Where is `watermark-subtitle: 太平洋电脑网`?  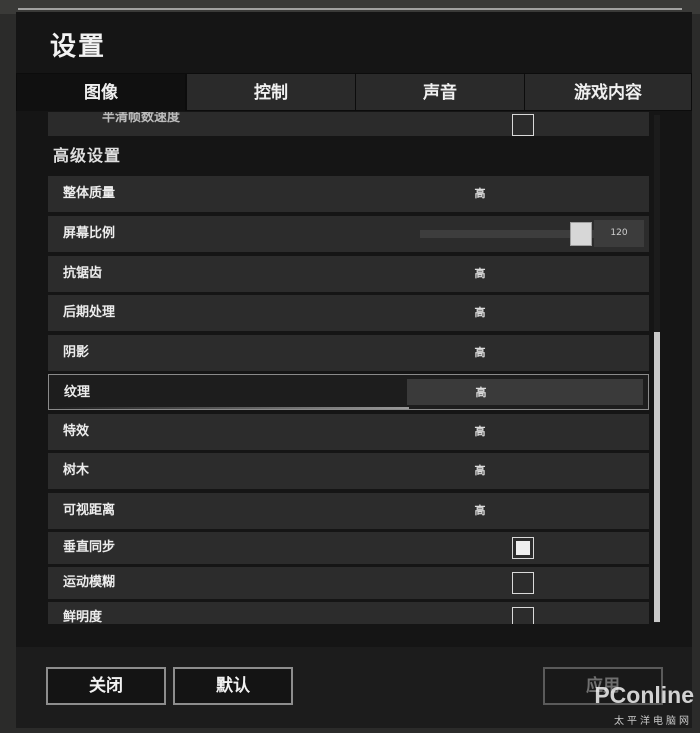 watermark-subtitle: 太平洋电脑网 is located at coordinates (653, 721).